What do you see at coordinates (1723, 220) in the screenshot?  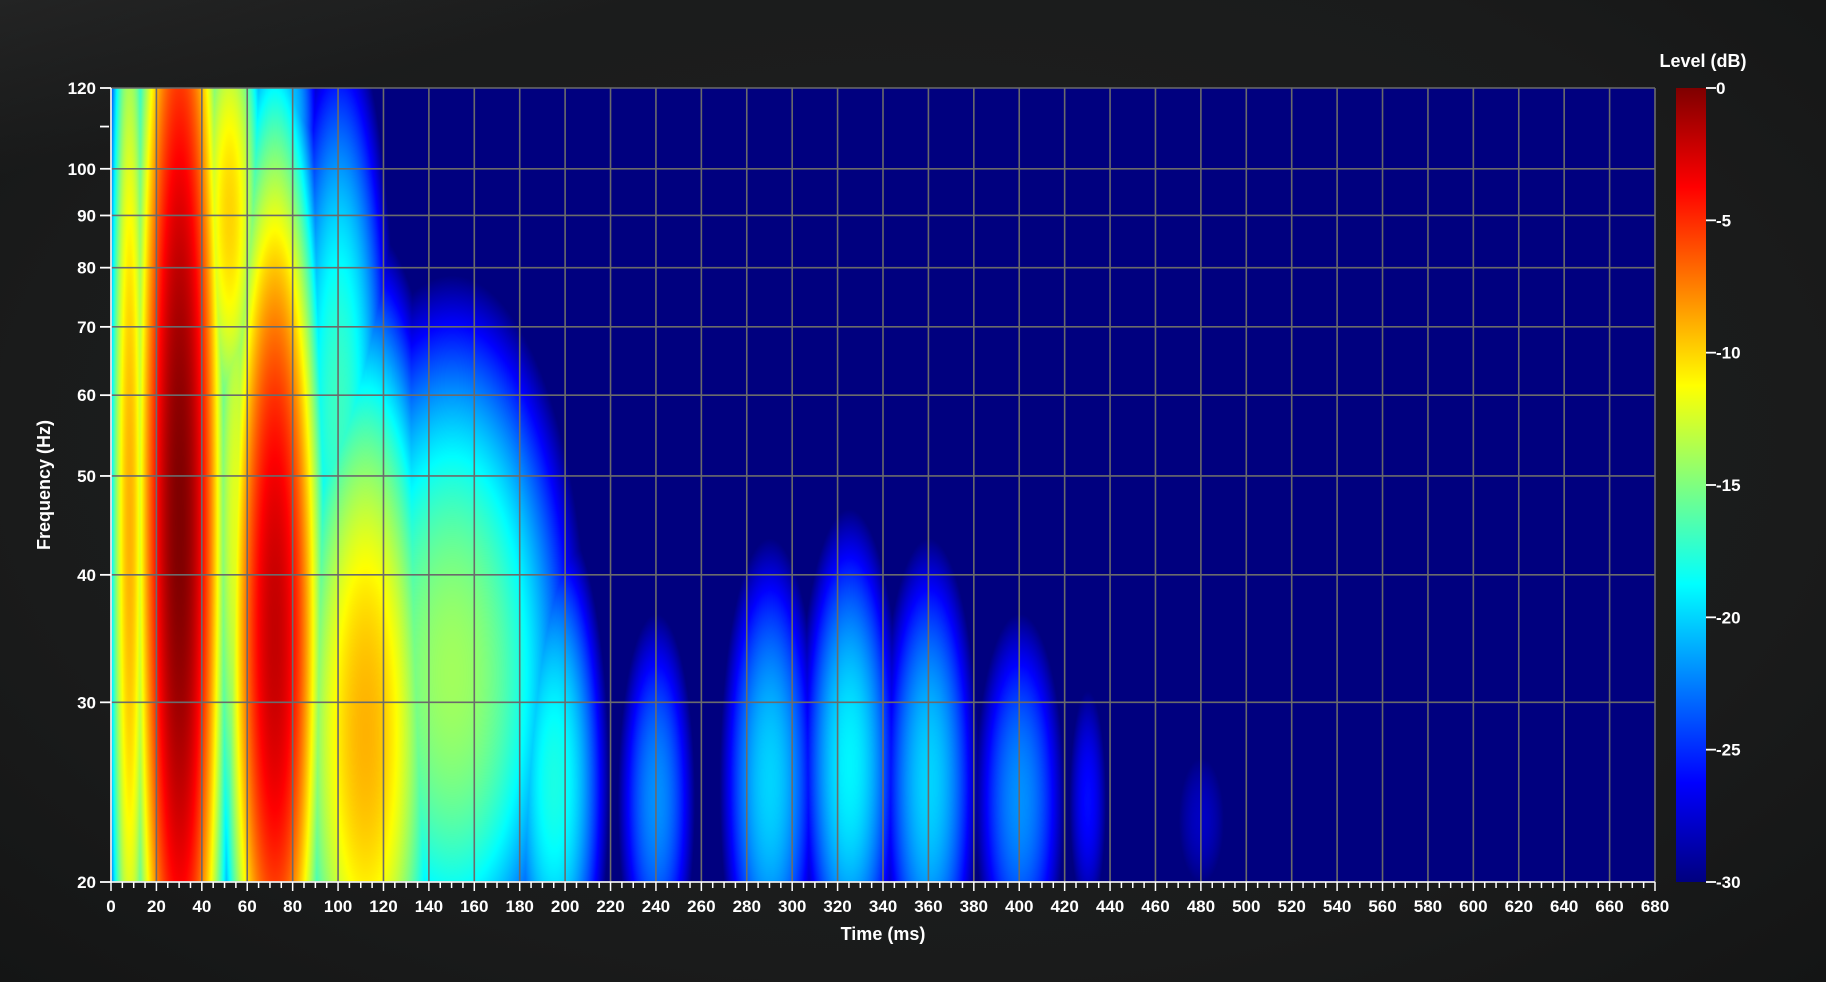 I see `colorbar-tick-label: -5` at bounding box center [1723, 220].